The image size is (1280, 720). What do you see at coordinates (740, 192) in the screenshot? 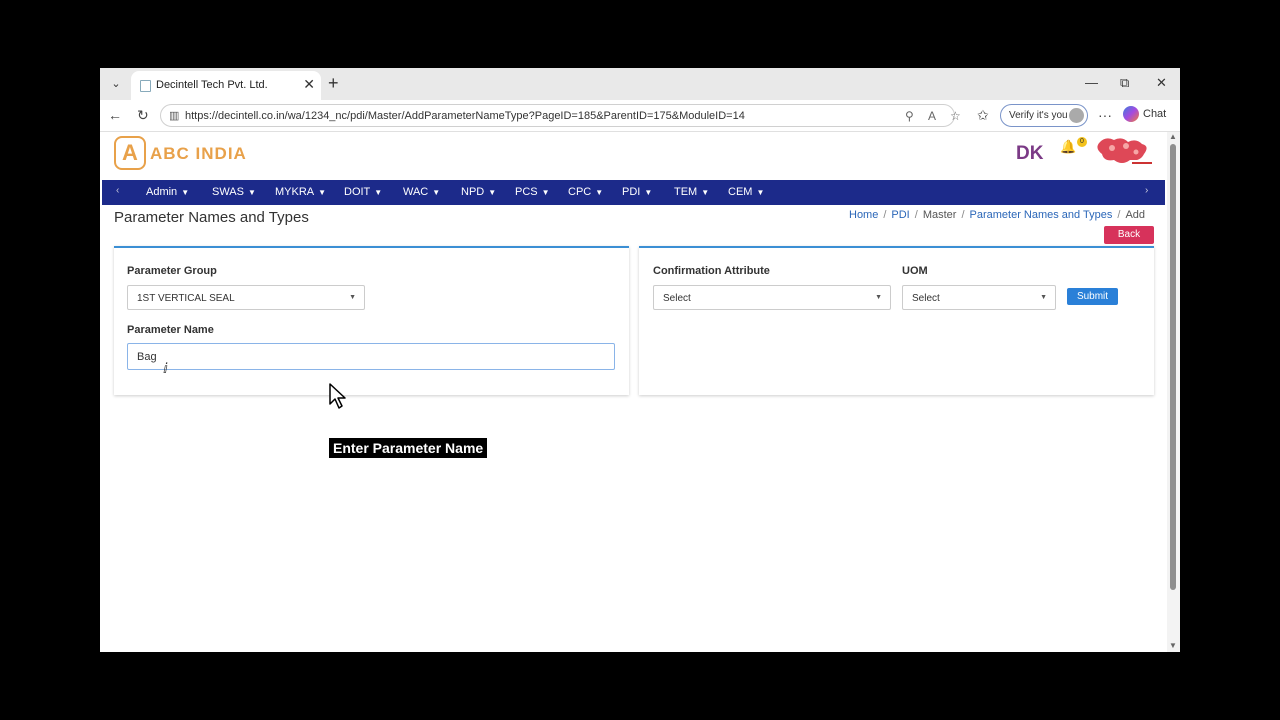
I see `nav-label: CEM` at bounding box center [740, 192].